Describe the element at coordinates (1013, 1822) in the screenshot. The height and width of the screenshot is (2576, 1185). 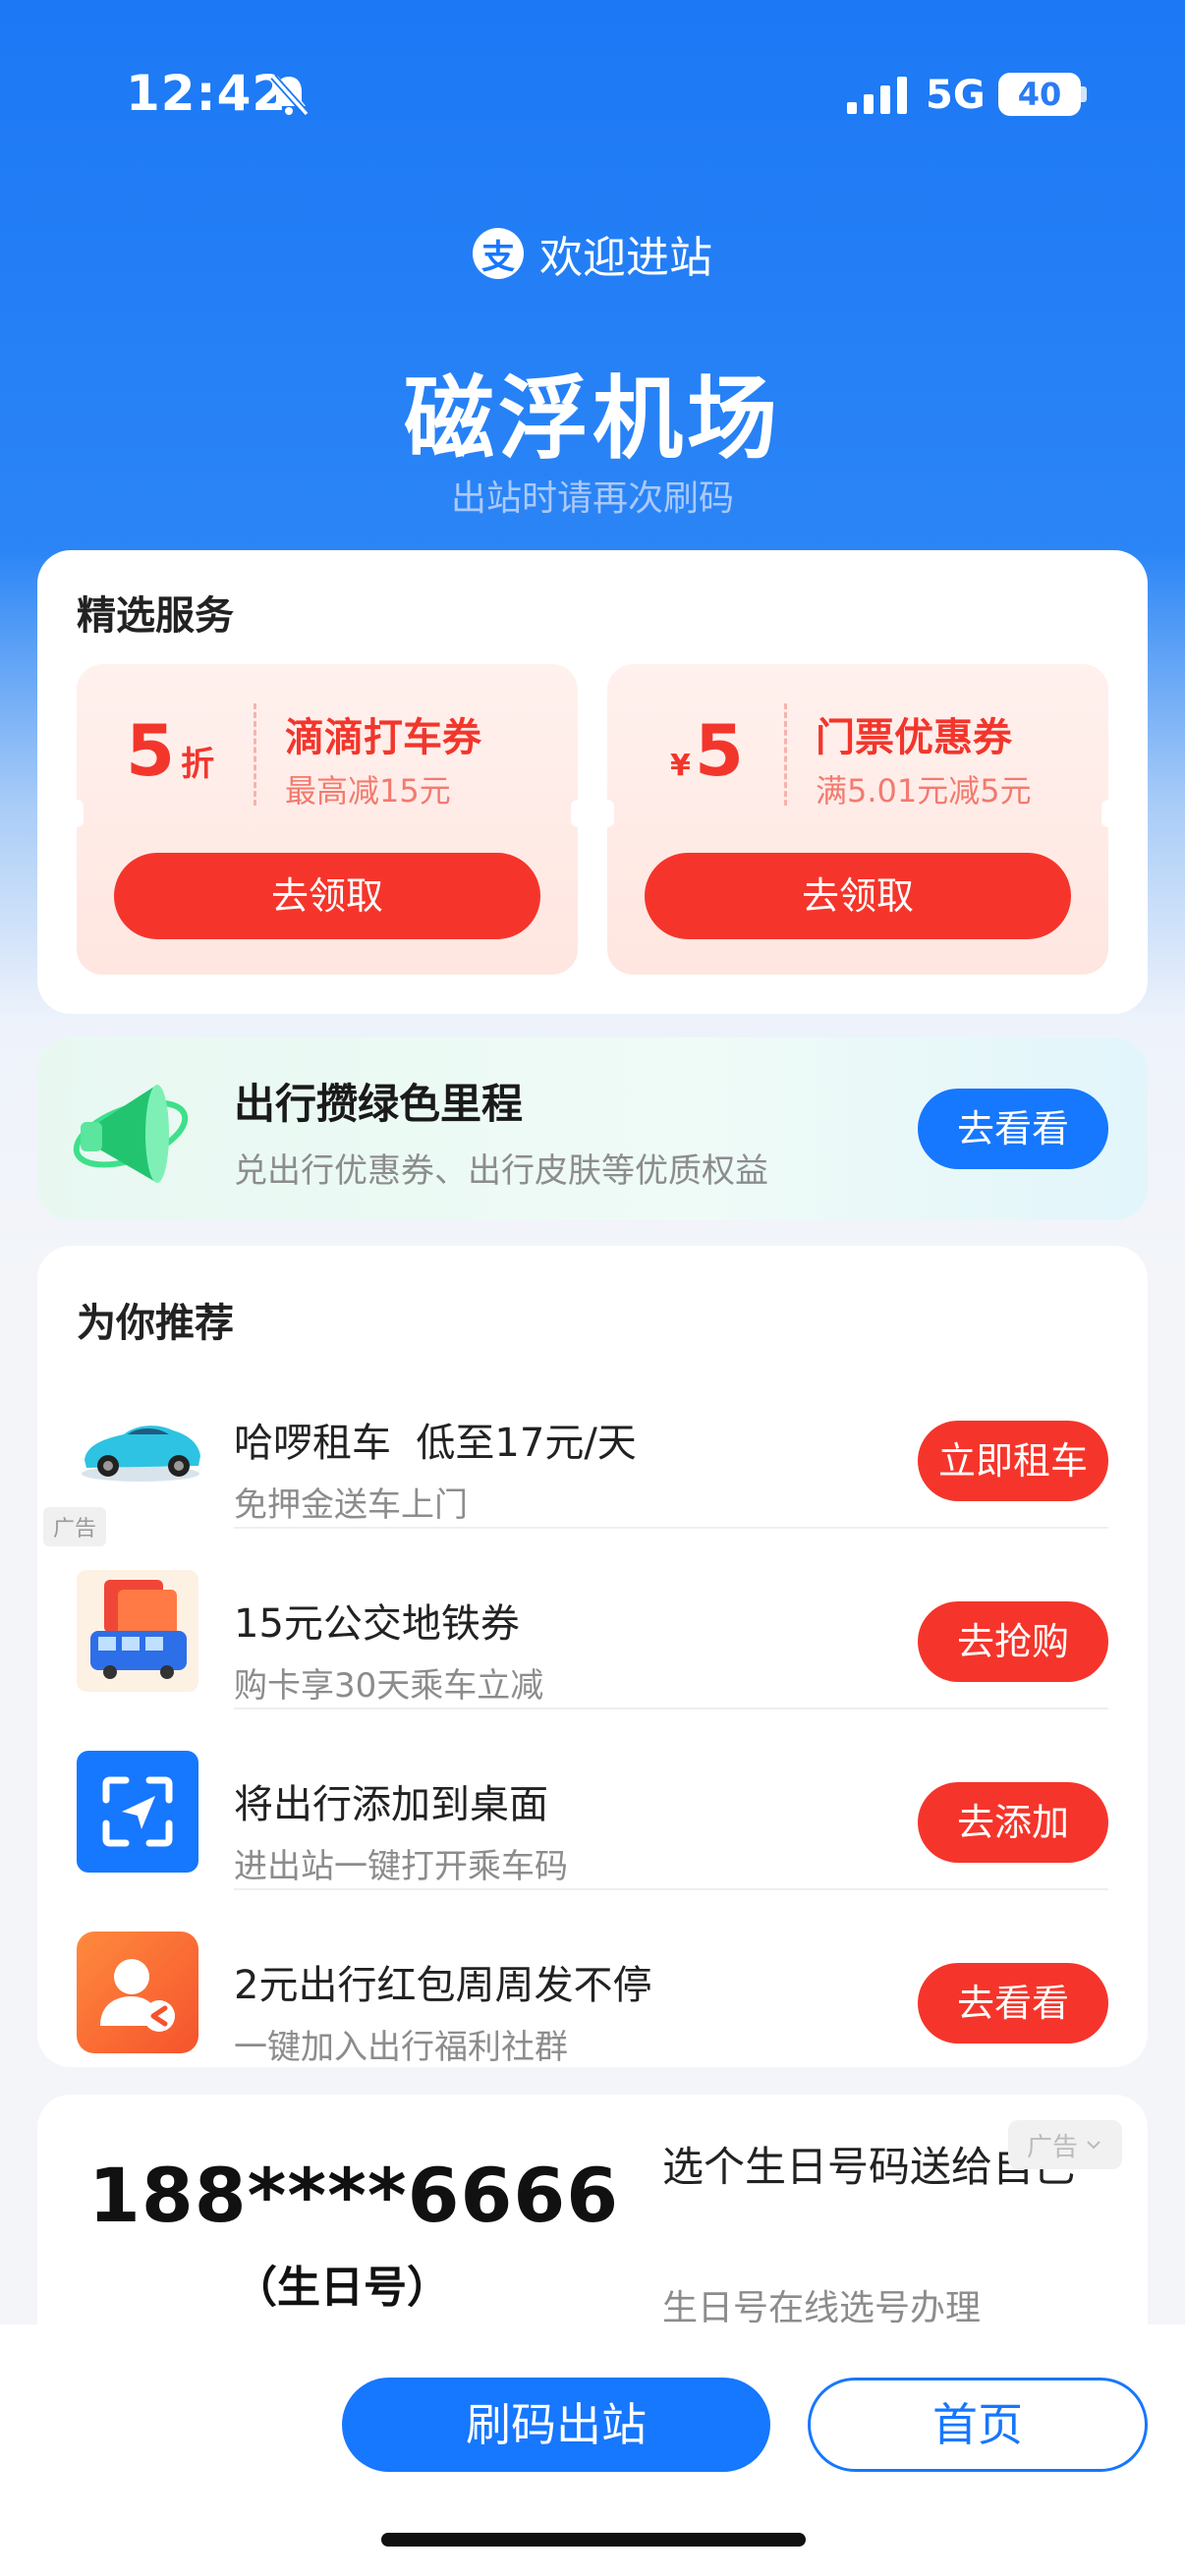
I see `add-button: 去添加` at that location.